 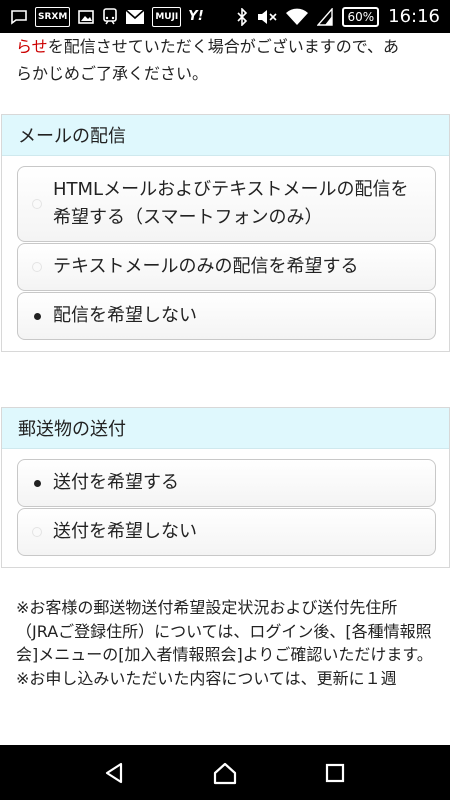 What do you see at coordinates (361, 16) in the screenshot?
I see `battery-indicator: 60%` at bounding box center [361, 16].